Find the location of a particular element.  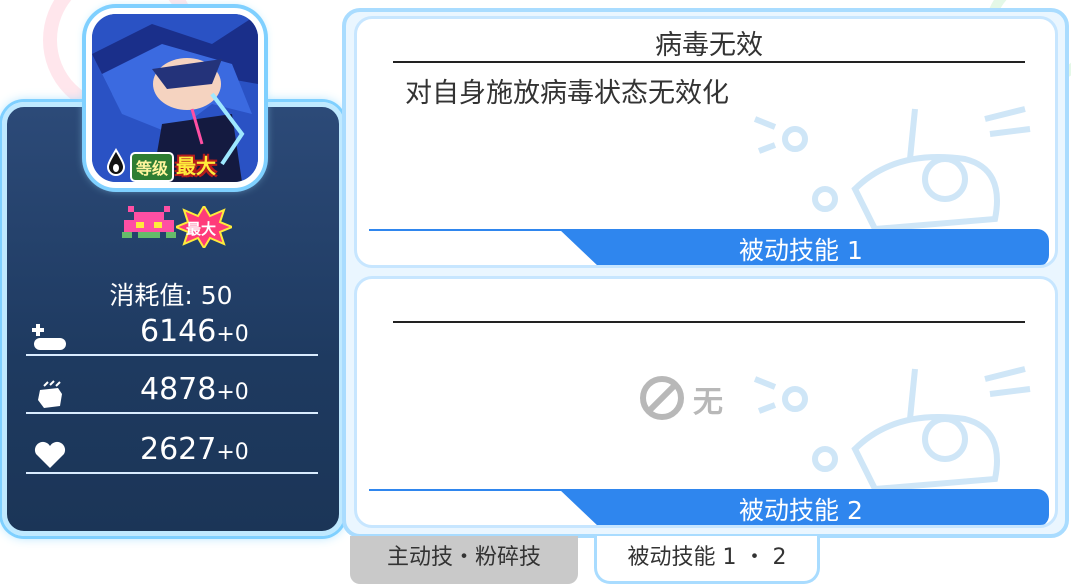

skill-1-title: 病毒无效 is located at coordinates (709, 43).